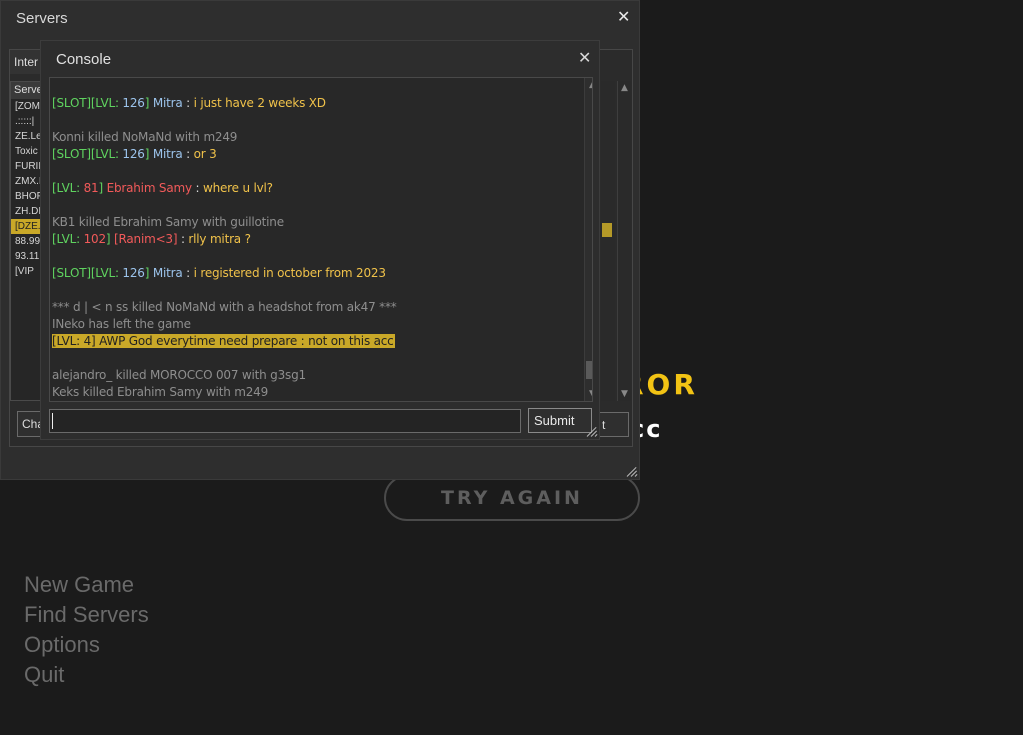 This screenshot has width=1023, height=735. Describe the element at coordinates (312, 375) in the screenshot. I see `log-line: alejandro_ killed MOROCCO 007 with g3sg1` at that location.